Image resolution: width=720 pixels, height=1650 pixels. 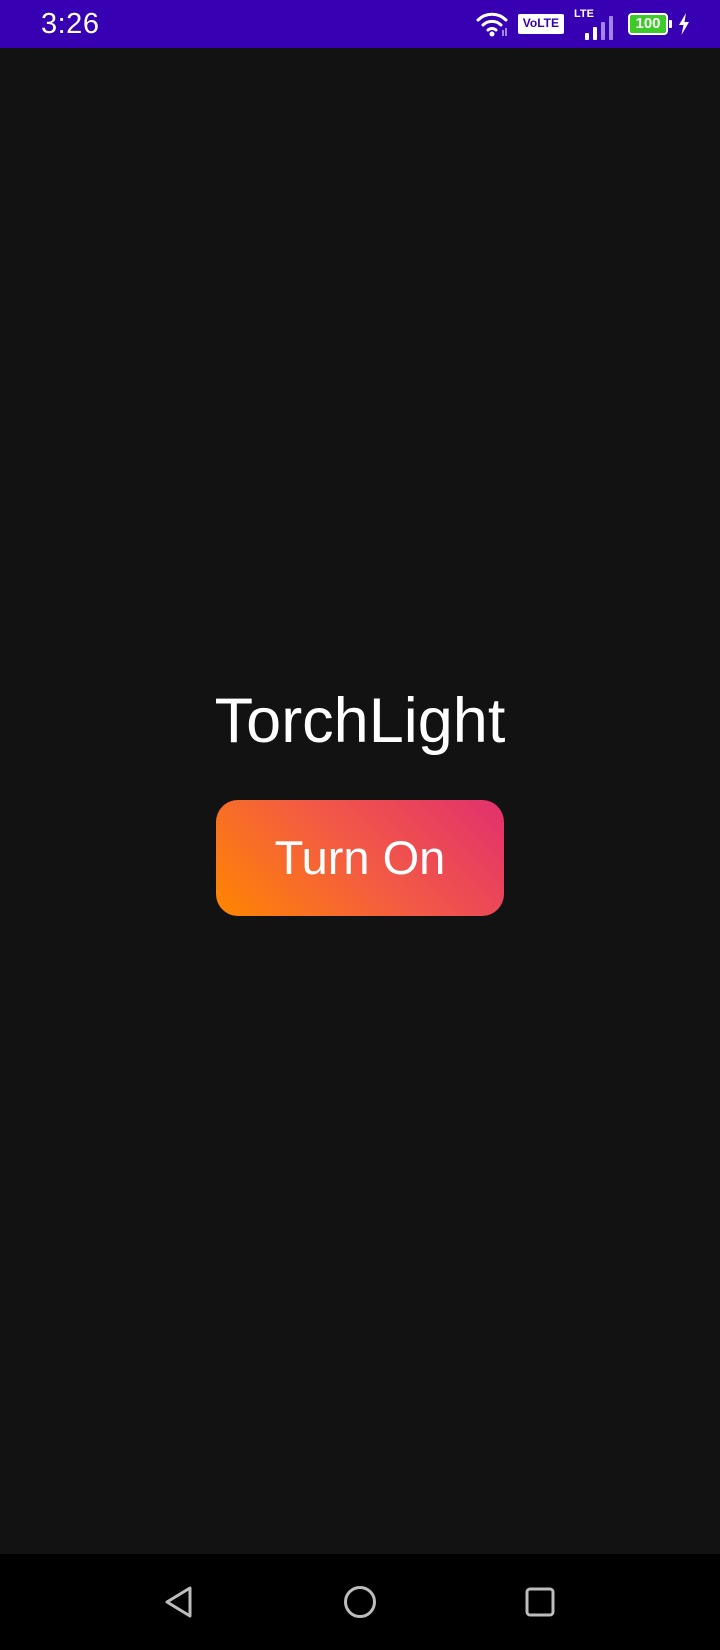 What do you see at coordinates (492, 24) in the screenshot?
I see `wifi-icon` at bounding box center [492, 24].